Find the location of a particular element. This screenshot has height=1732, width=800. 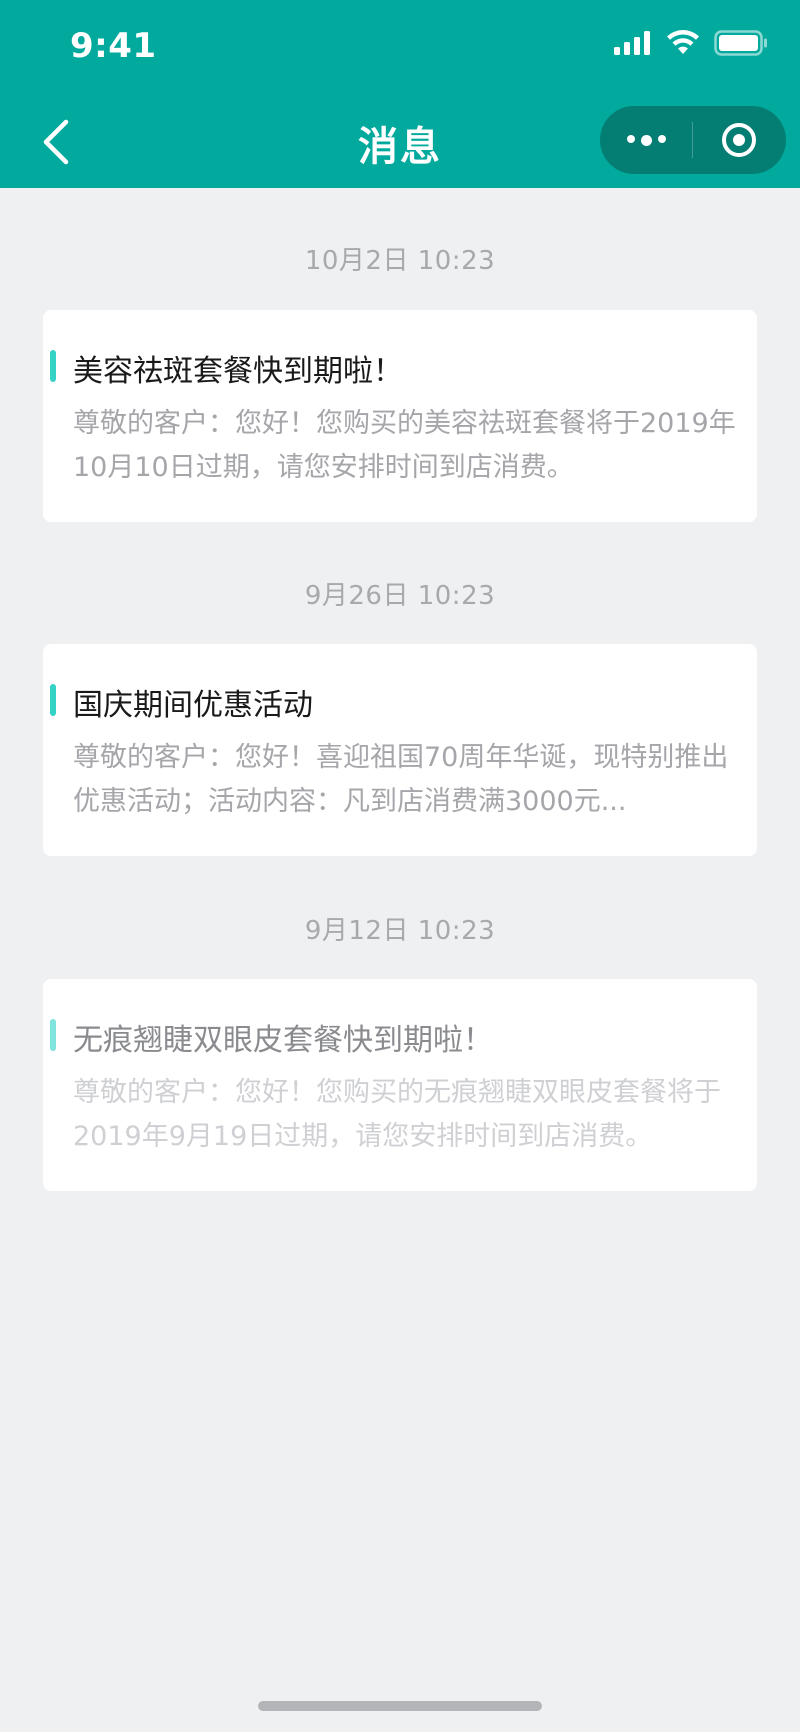

target-icon is located at coordinates (739, 140).